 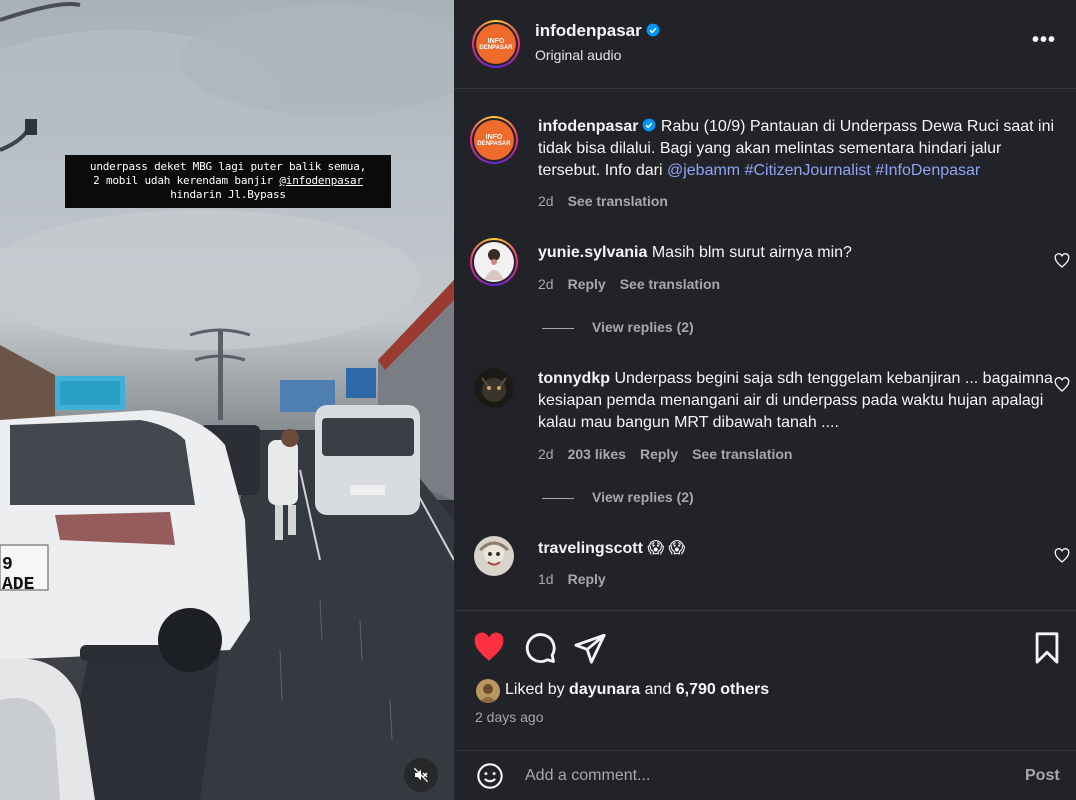 I want to click on comment-composer: Post, so click(x=765, y=775).